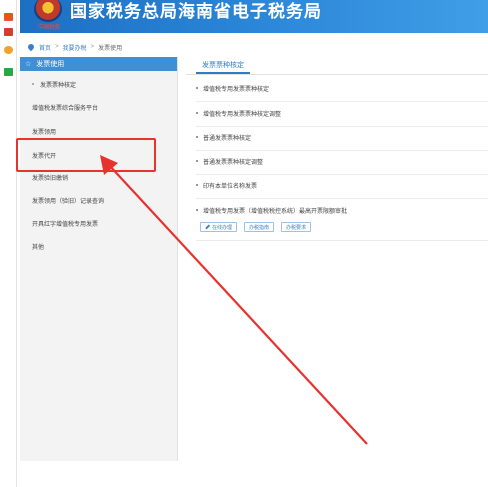  What do you see at coordinates (230, 186) in the screenshot?
I see `list-item-label: 印有本单位名称发票` at bounding box center [230, 186].